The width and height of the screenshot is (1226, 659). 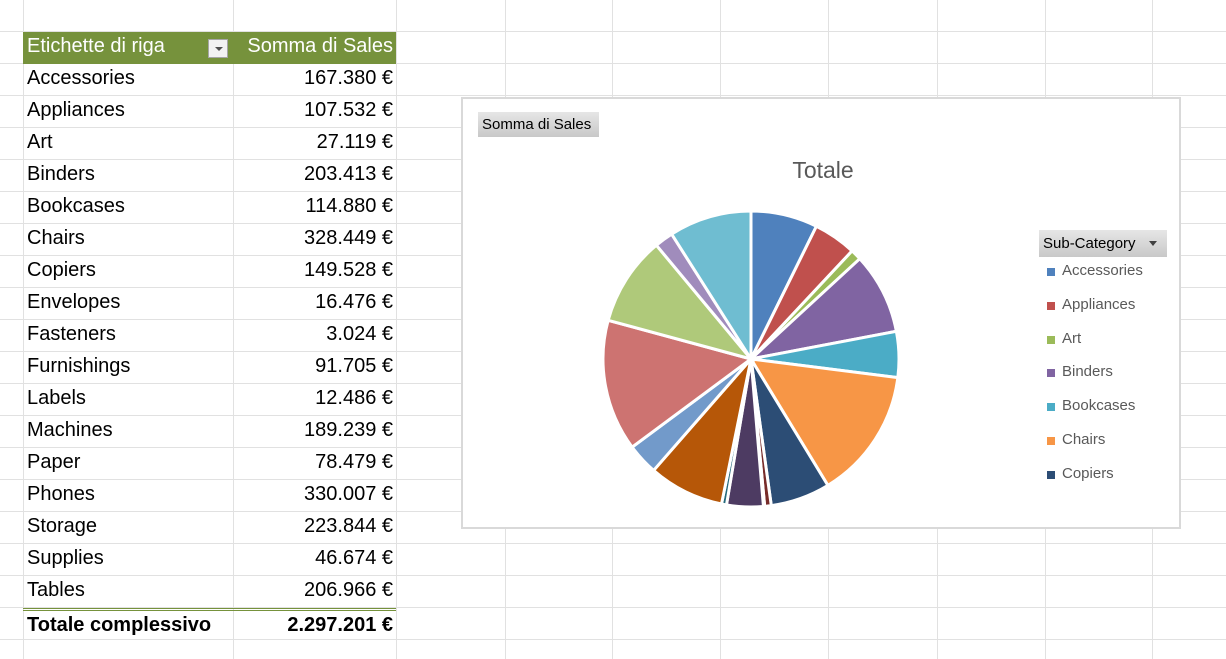 What do you see at coordinates (1153, 243) in the screenshot?
I see `chevron-down-icon` at bounding box center [1153, 243].